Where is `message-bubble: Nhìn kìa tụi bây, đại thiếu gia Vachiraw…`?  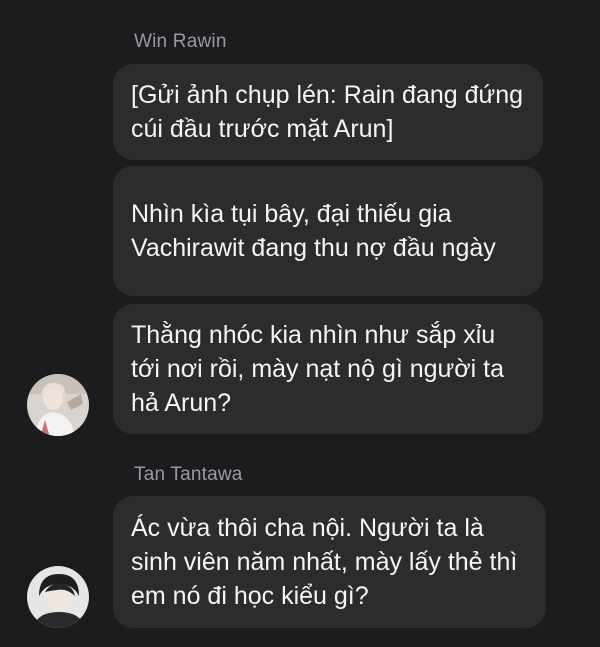
message-bubble: Nhìn kìa tụi bây, đại thiếu gia Vachiraw… is located at coordinates (328, 231).